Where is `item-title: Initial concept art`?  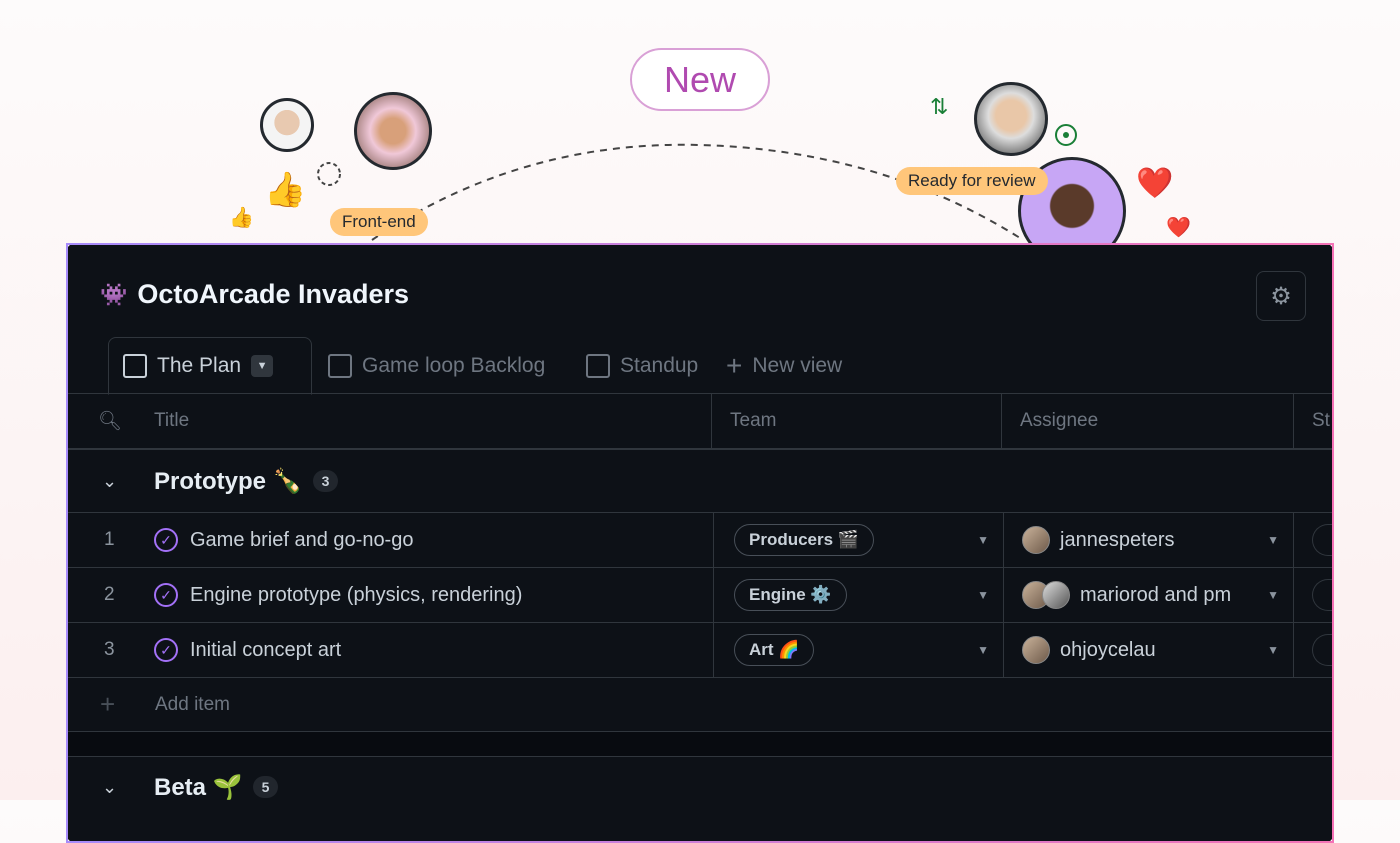
item-title: Initial concept art is located at coordinates (265, 650).